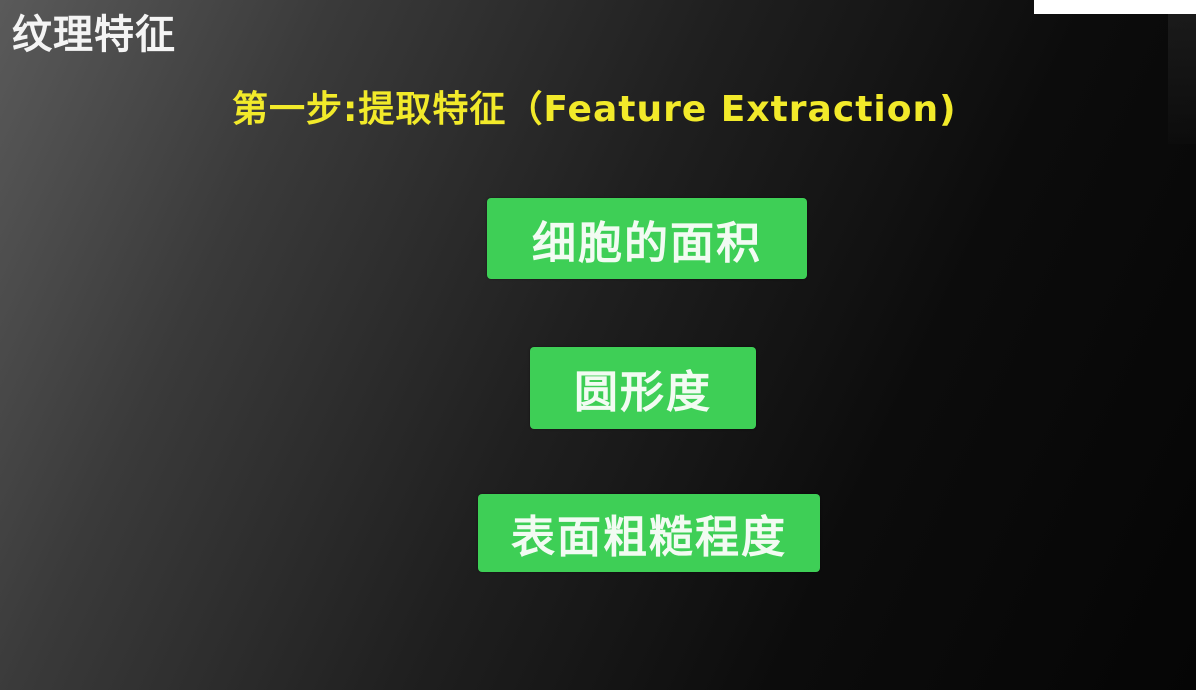 The image size is (1196, 690). What do you see at coordinates (647, 238) in the screenshot?
I see `feature-box-cell-area: 细胞的面积` at bounding box center [647, 238].